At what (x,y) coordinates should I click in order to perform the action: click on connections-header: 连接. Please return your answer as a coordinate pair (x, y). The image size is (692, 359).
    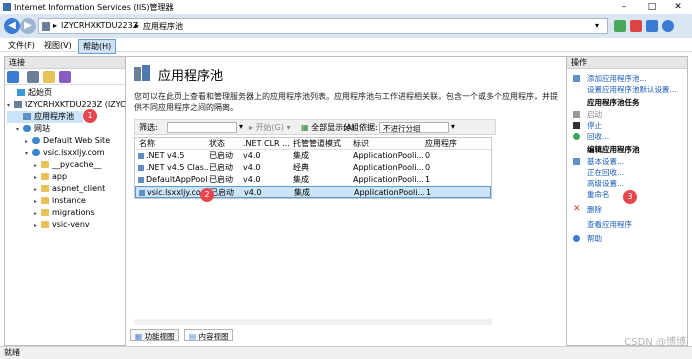
    Looking at the image, I should click on (65, 63).